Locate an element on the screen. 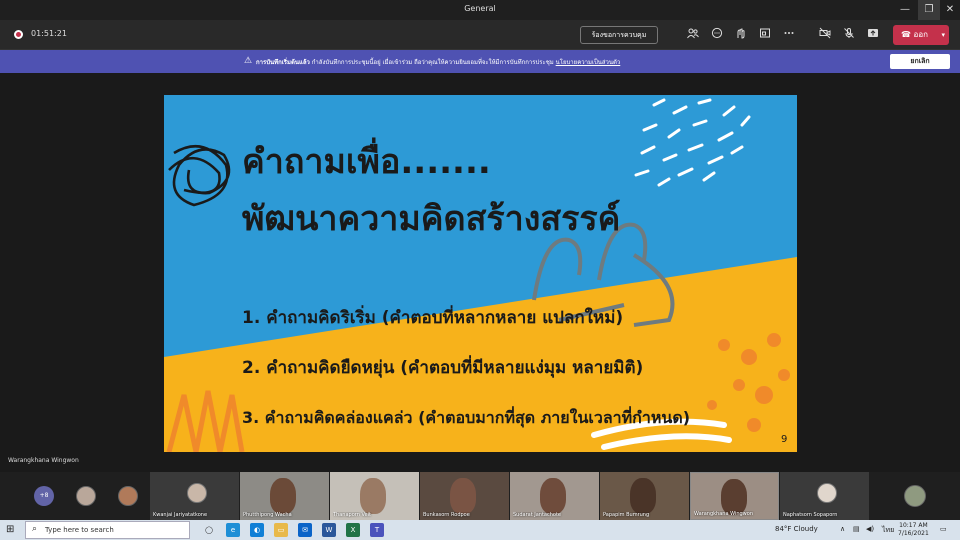 This screenshot has height=540, width=960. chevron-down-icon: ▾ is located at coordinates (943, 35).